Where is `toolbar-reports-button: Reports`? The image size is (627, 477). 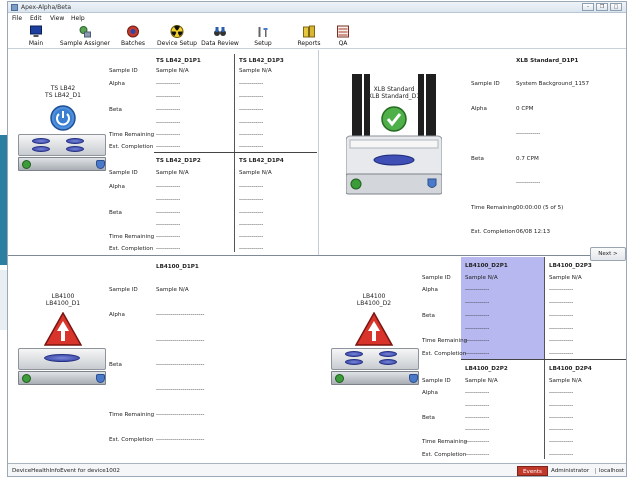
toolbar-reports-button: Reports is located at coordinates (309, 36).